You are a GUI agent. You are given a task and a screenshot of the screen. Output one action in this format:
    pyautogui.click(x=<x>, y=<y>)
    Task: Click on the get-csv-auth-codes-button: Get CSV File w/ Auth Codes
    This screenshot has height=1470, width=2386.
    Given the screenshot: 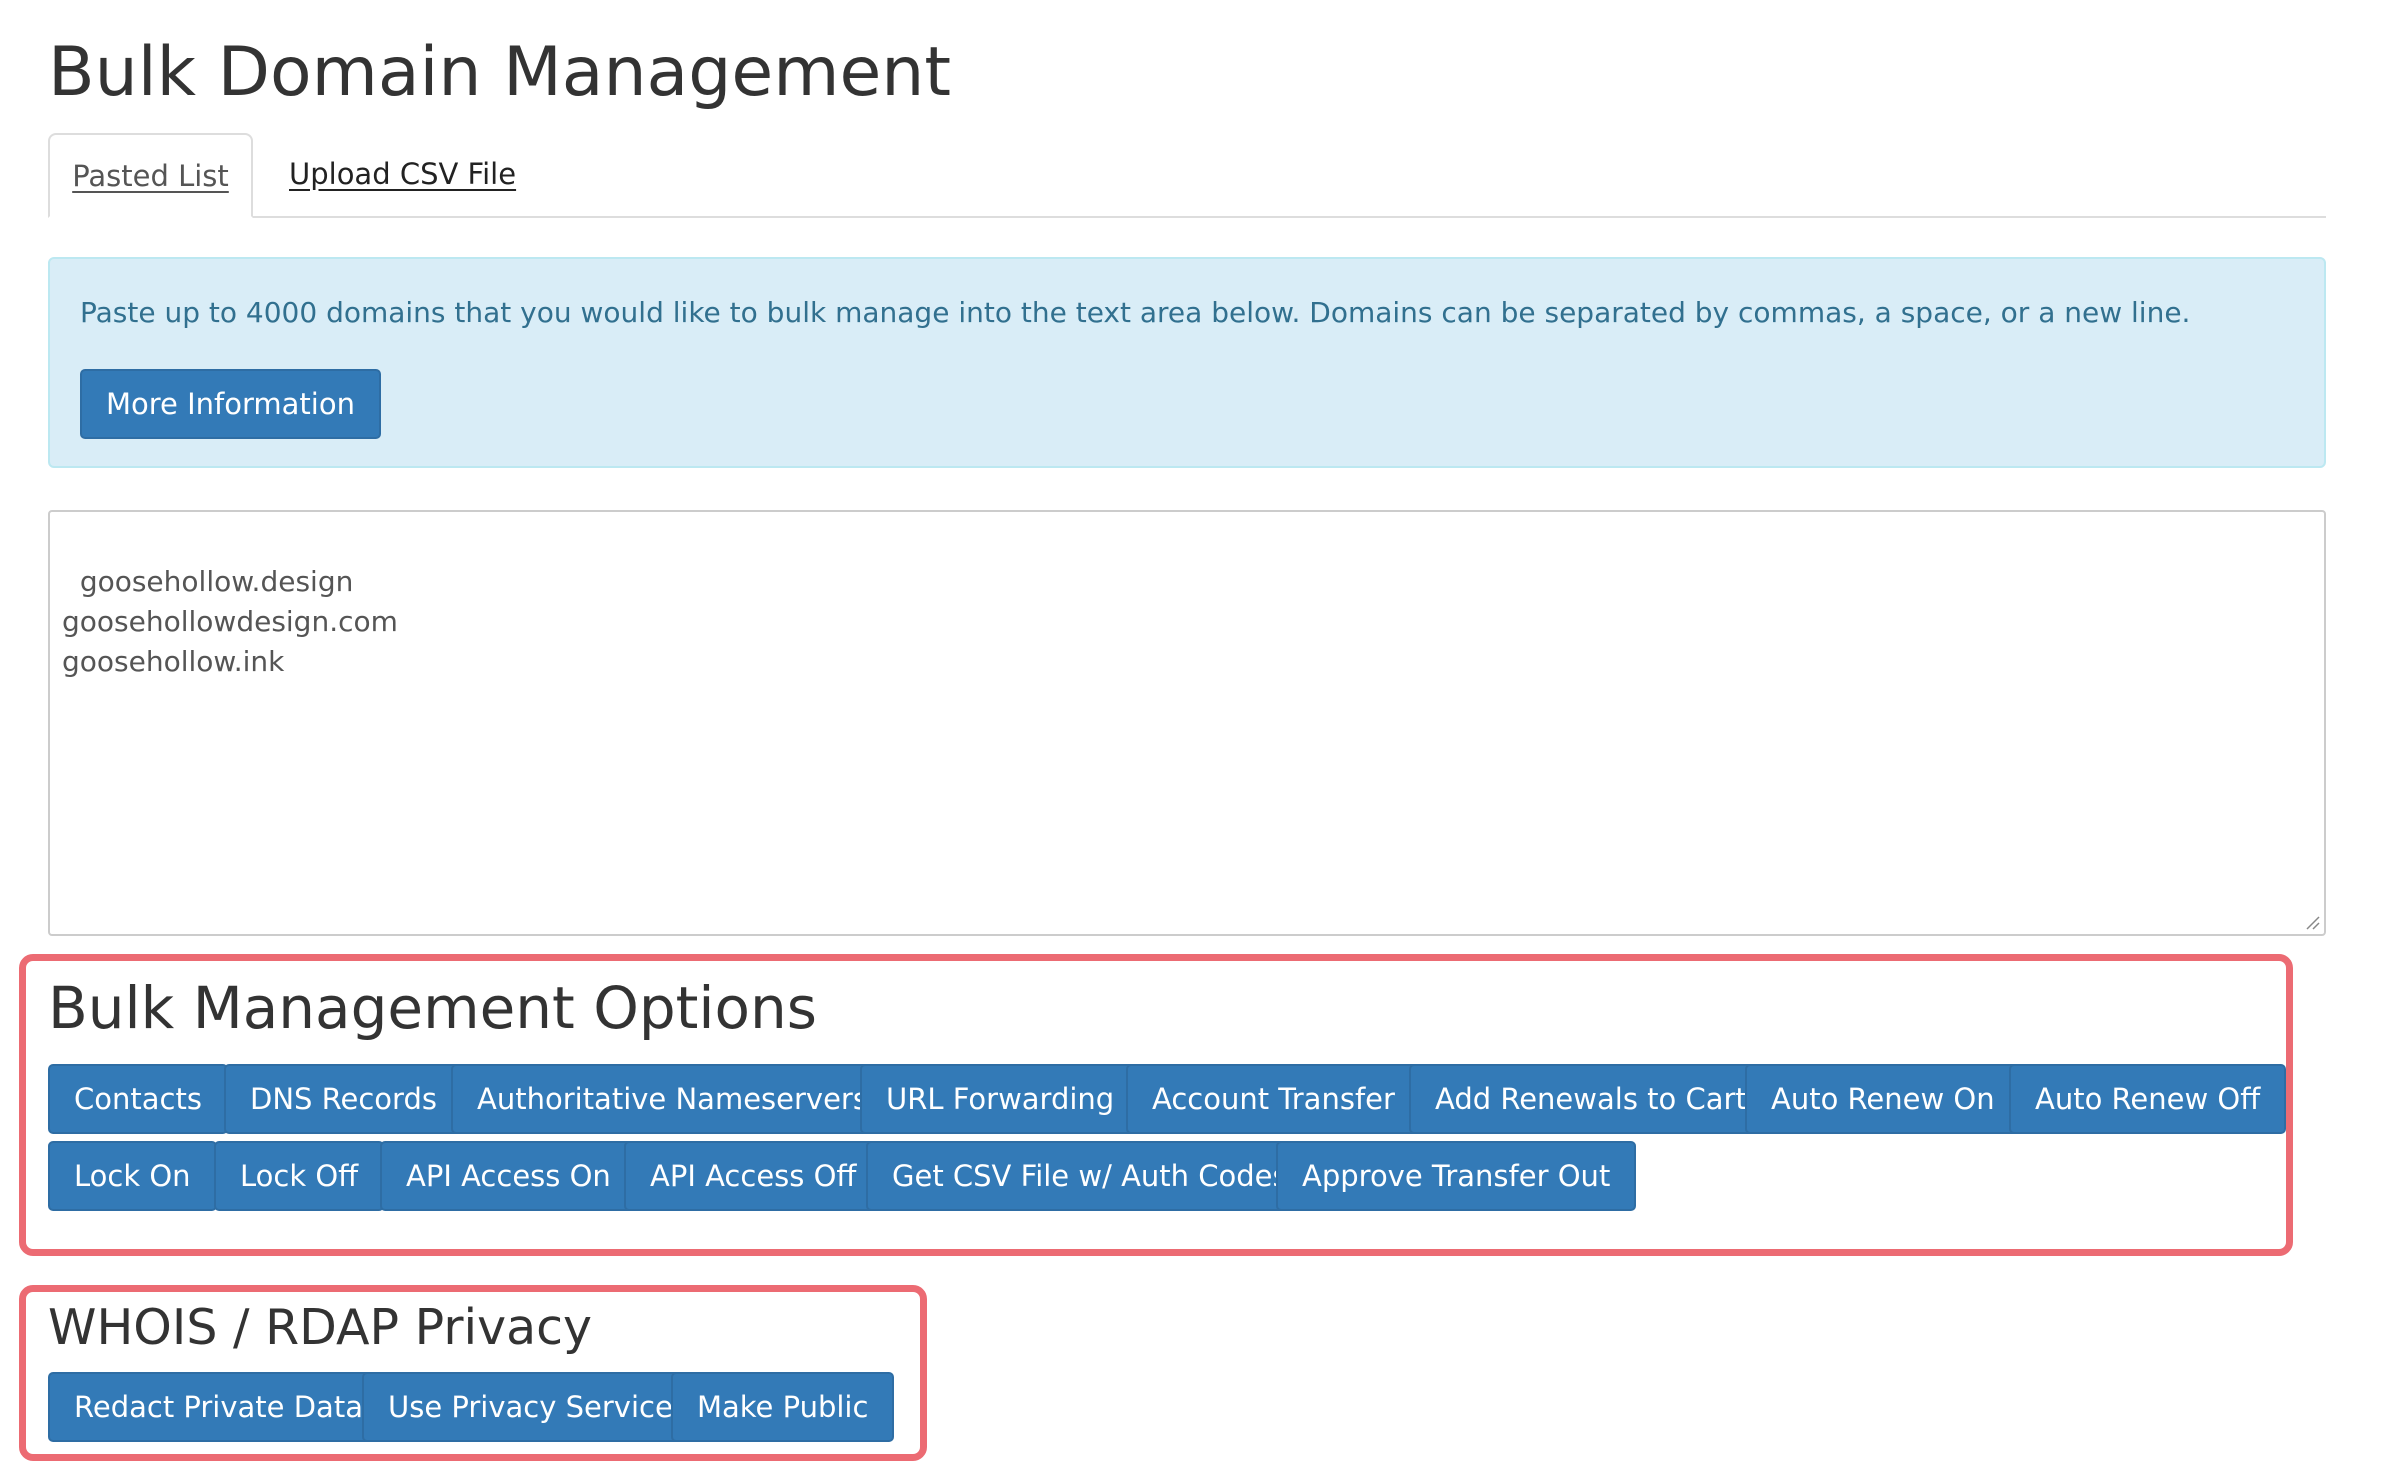 What is the action you would take?
    pyautogui.click(x=1090, y=1176)
    